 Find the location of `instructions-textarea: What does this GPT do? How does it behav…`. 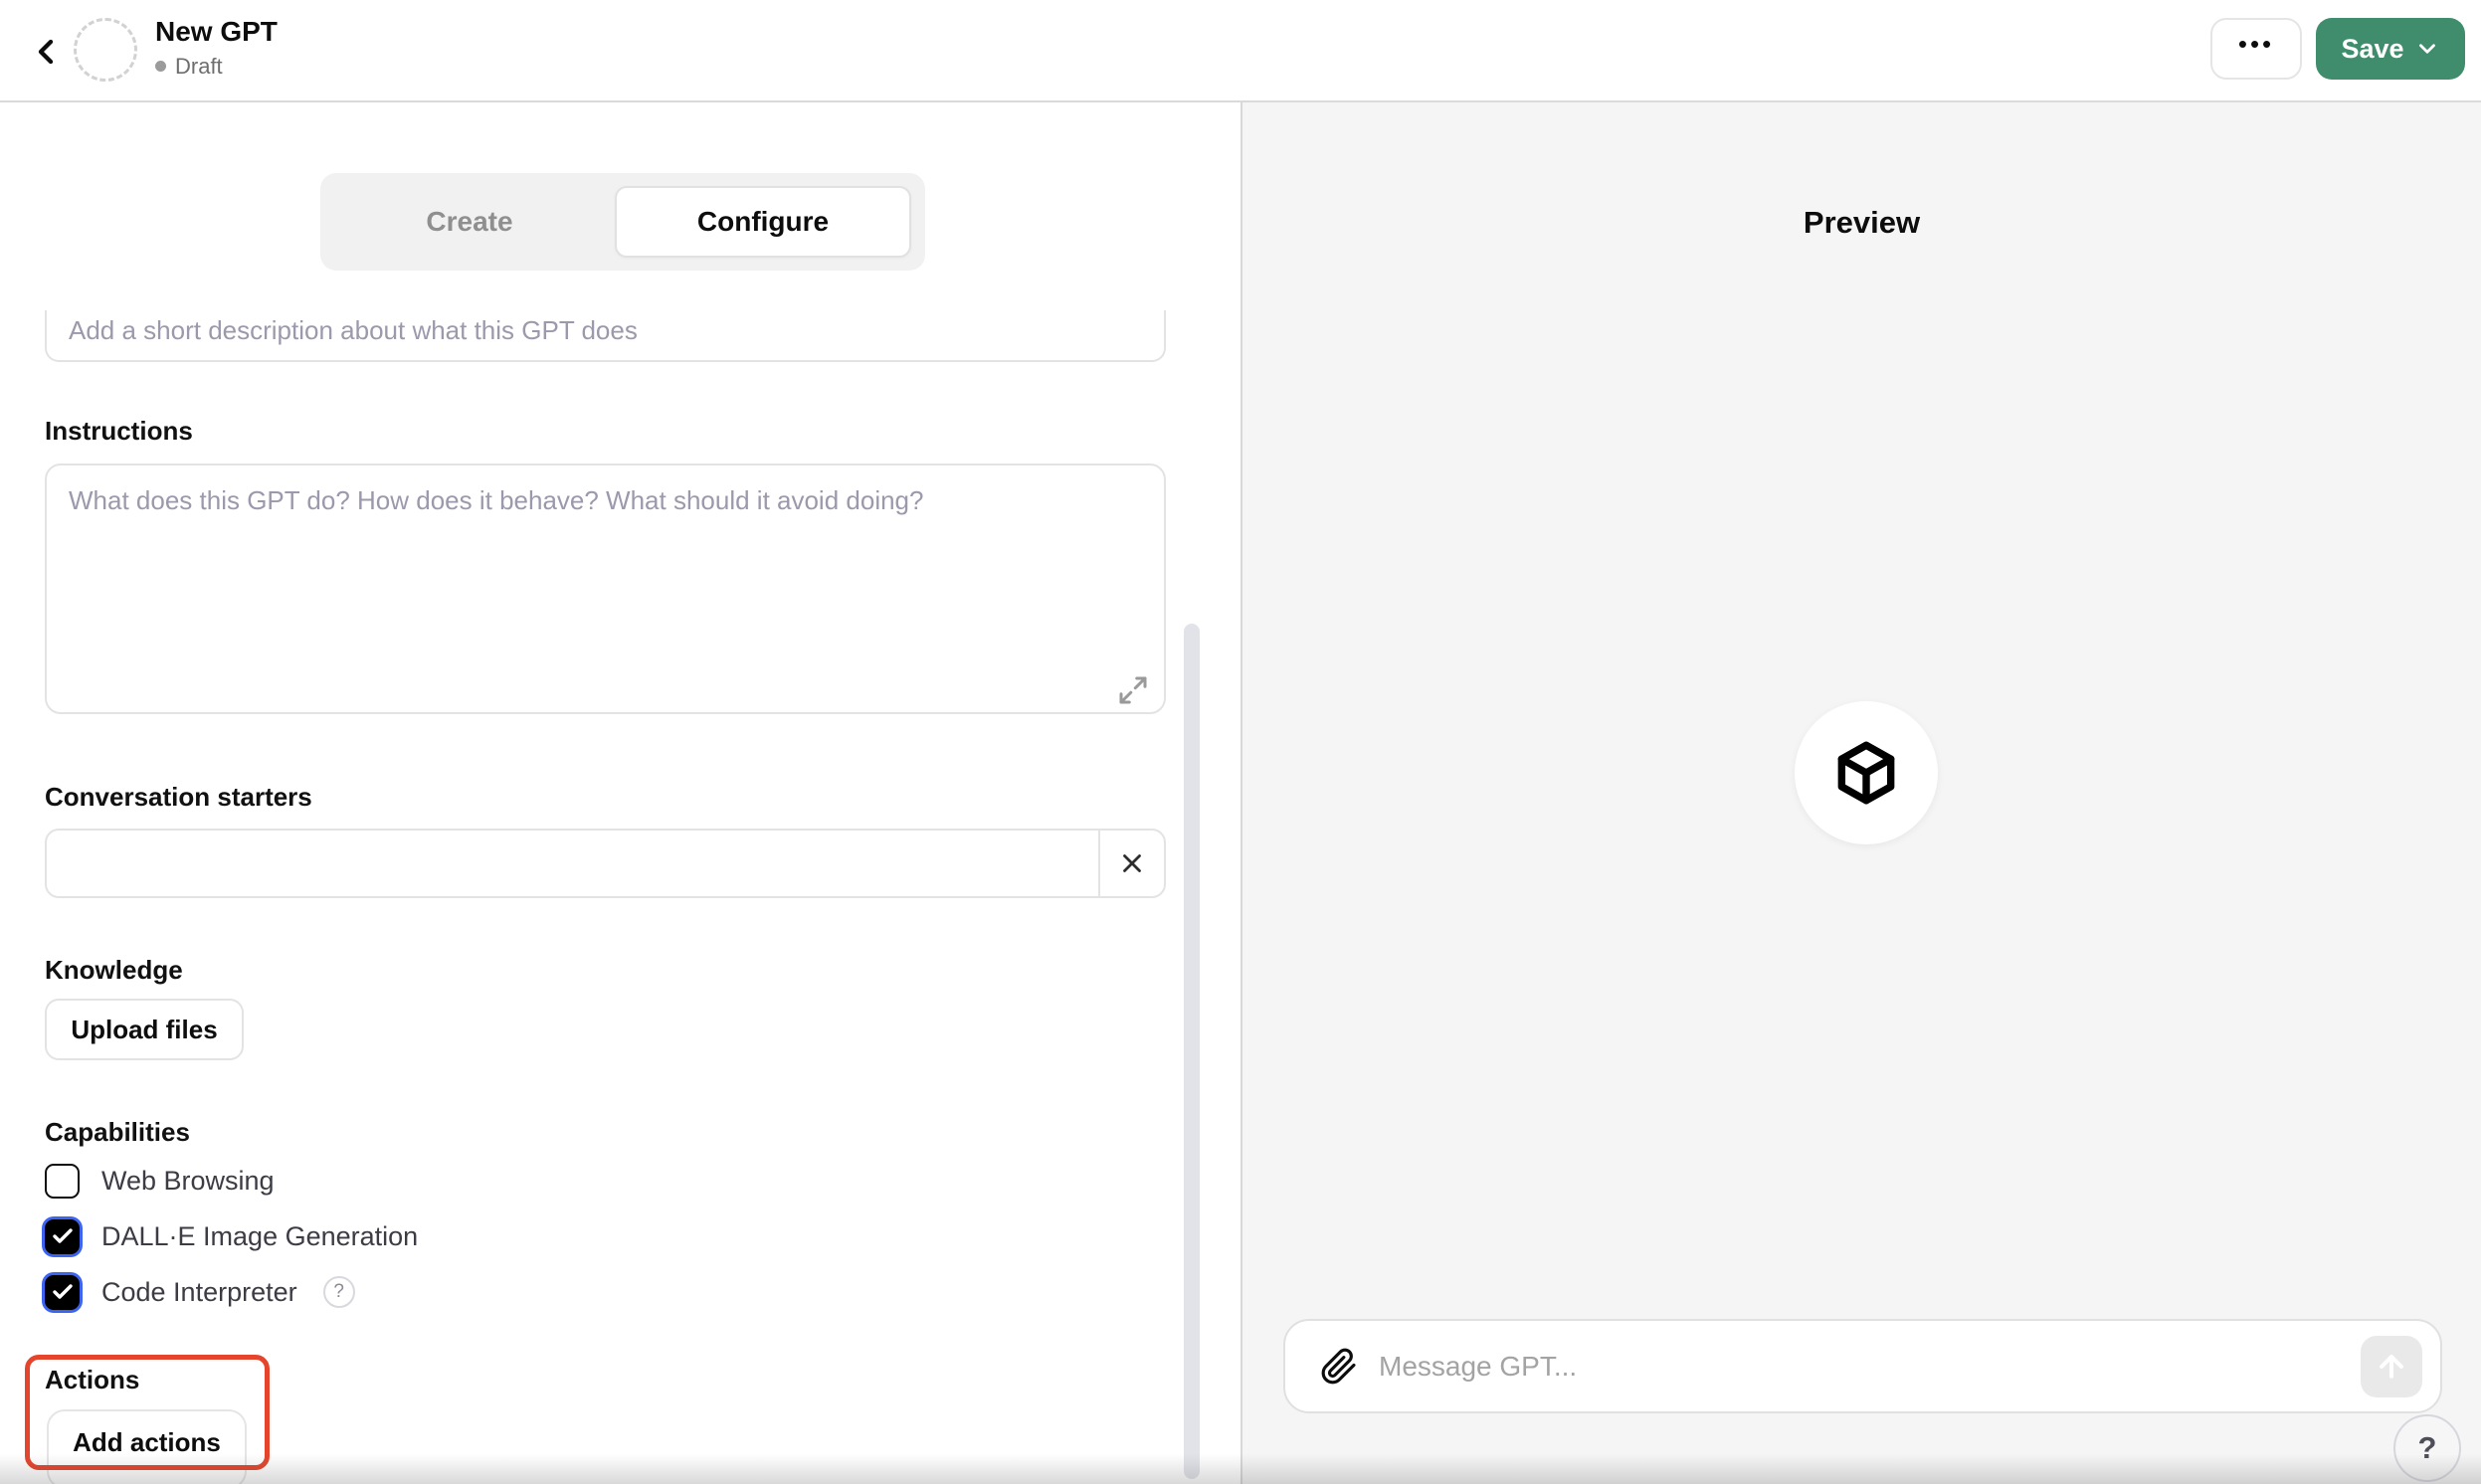

instructions-textarea: What does this GPT do? How does it behav… is located at coordinates (605, 589).